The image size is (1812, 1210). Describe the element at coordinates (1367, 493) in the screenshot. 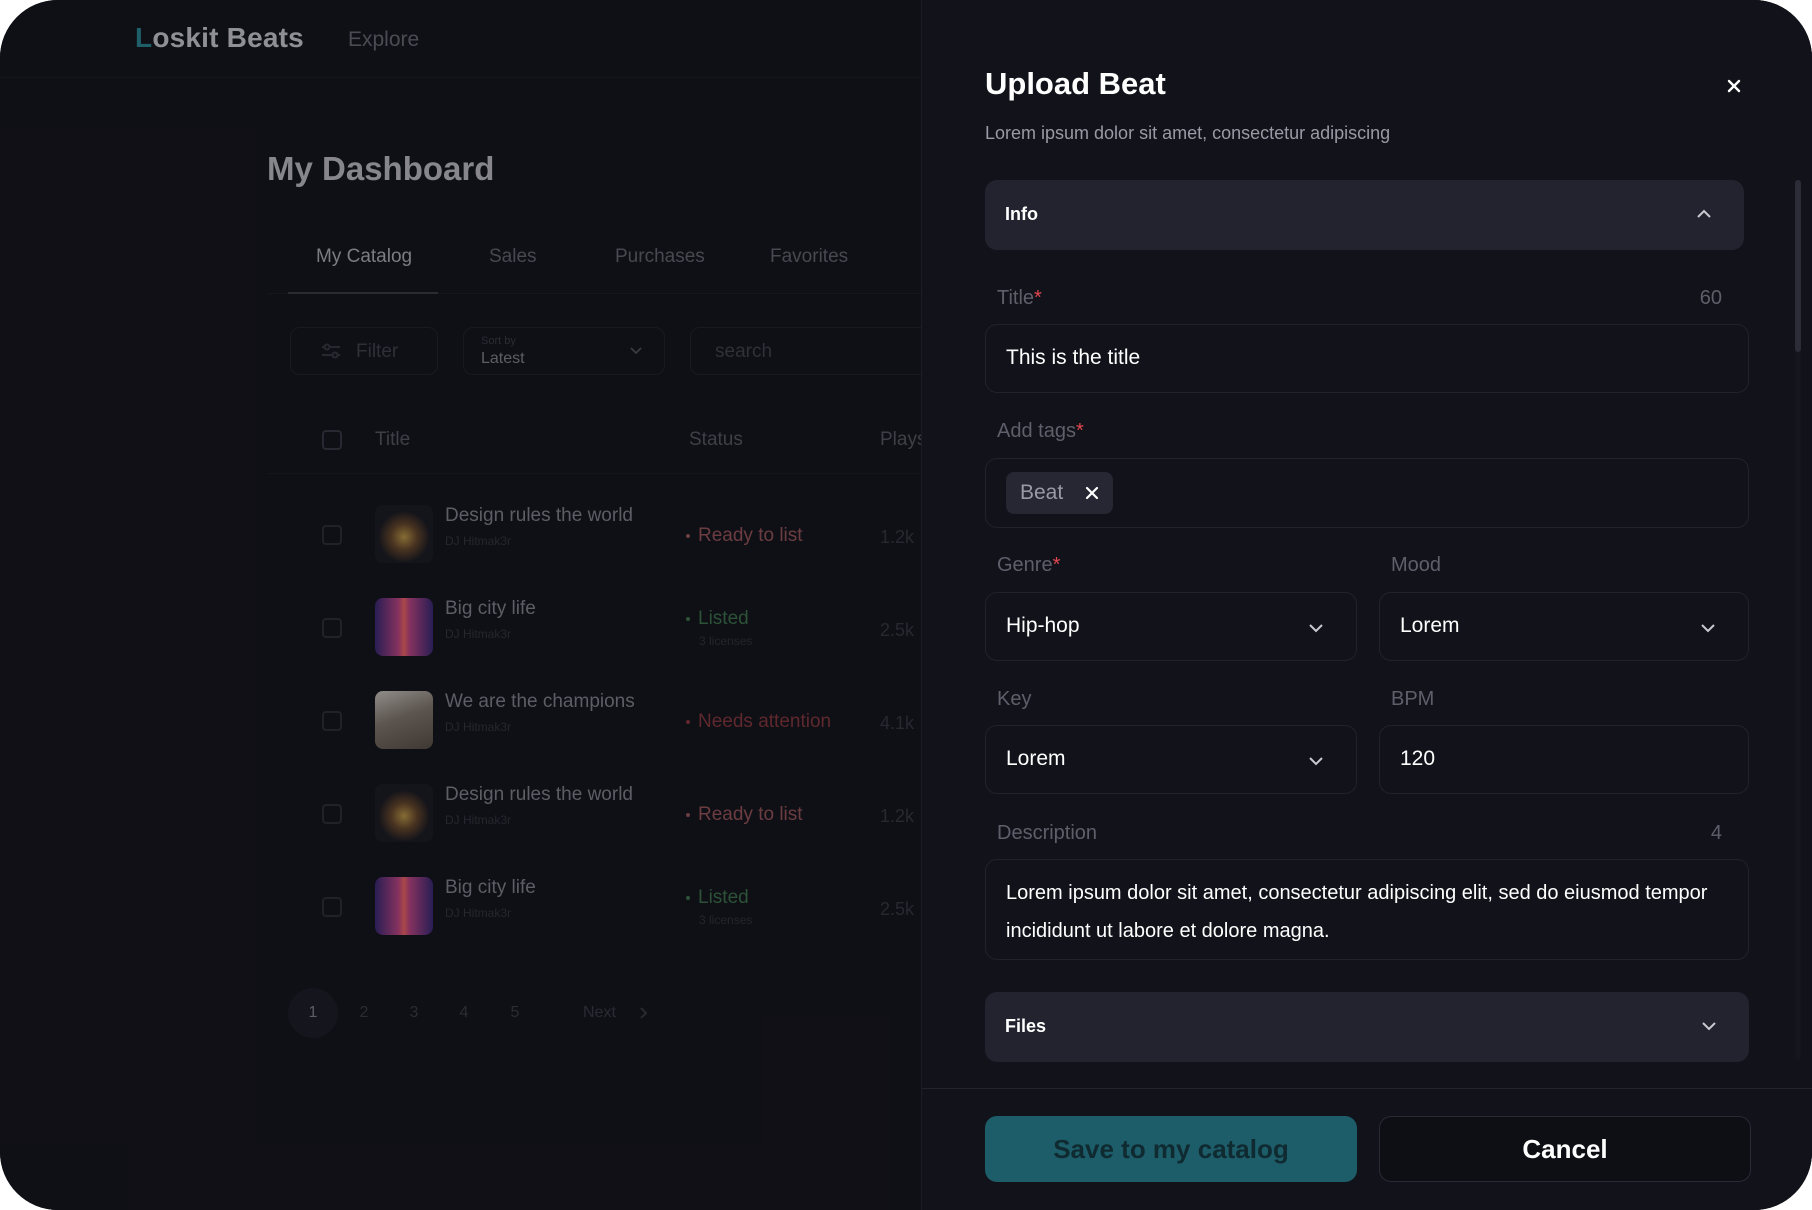

I see `tags-input: Beat` at that location.